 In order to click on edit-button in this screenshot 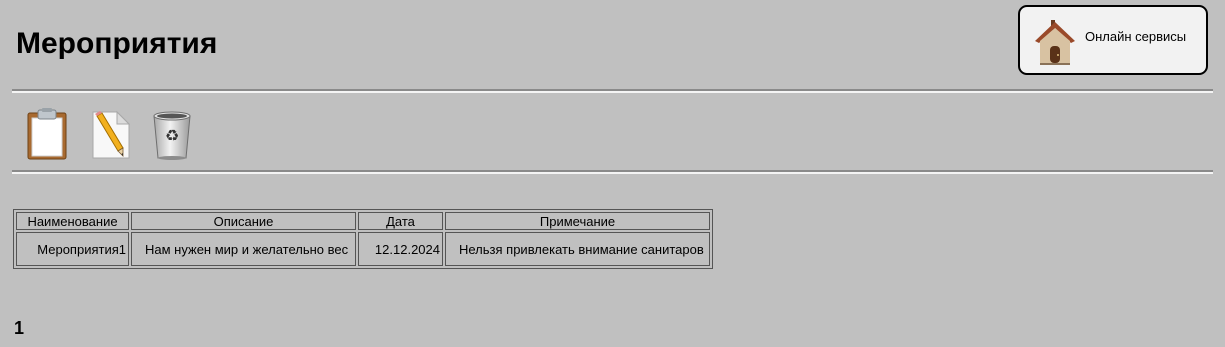, I will do `click(111, 135)`.